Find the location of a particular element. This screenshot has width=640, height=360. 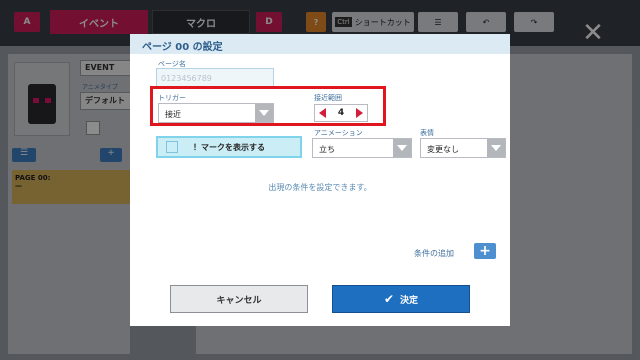

expression-select: 変更なし is located at coordinates (463, 148).